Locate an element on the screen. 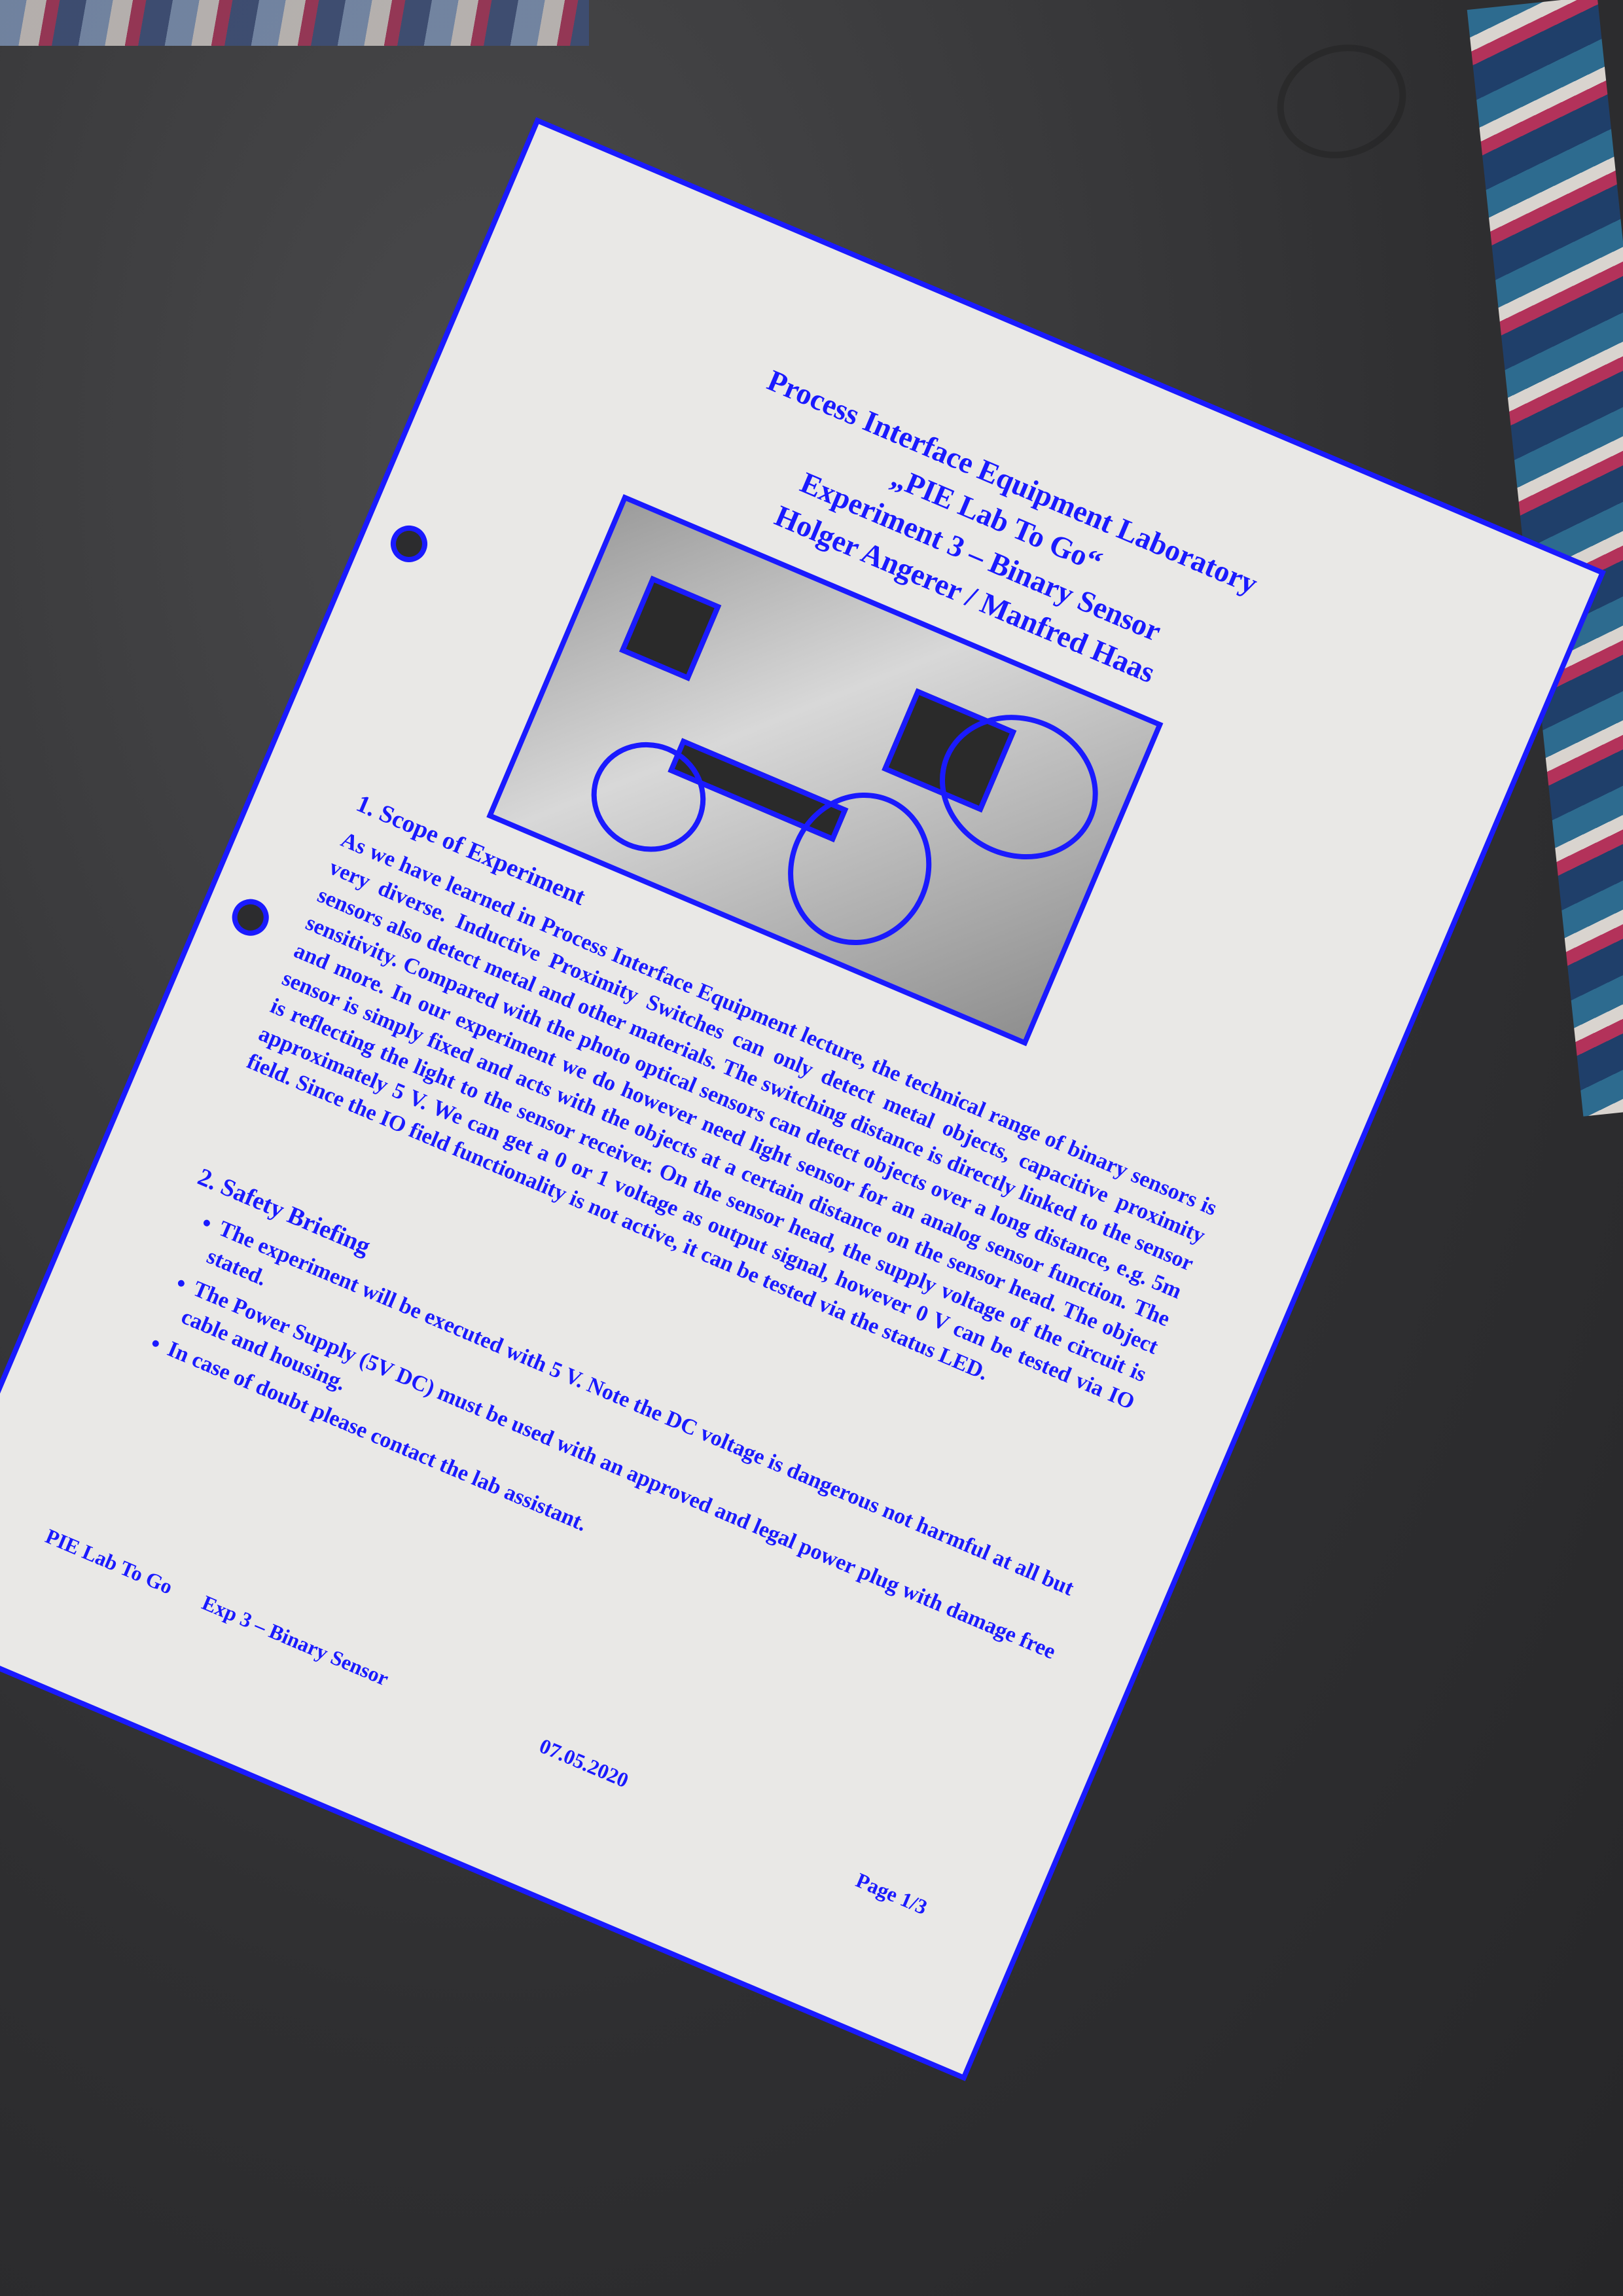  footer-page: Page 1/3 is located at coordinates (891, 1894).